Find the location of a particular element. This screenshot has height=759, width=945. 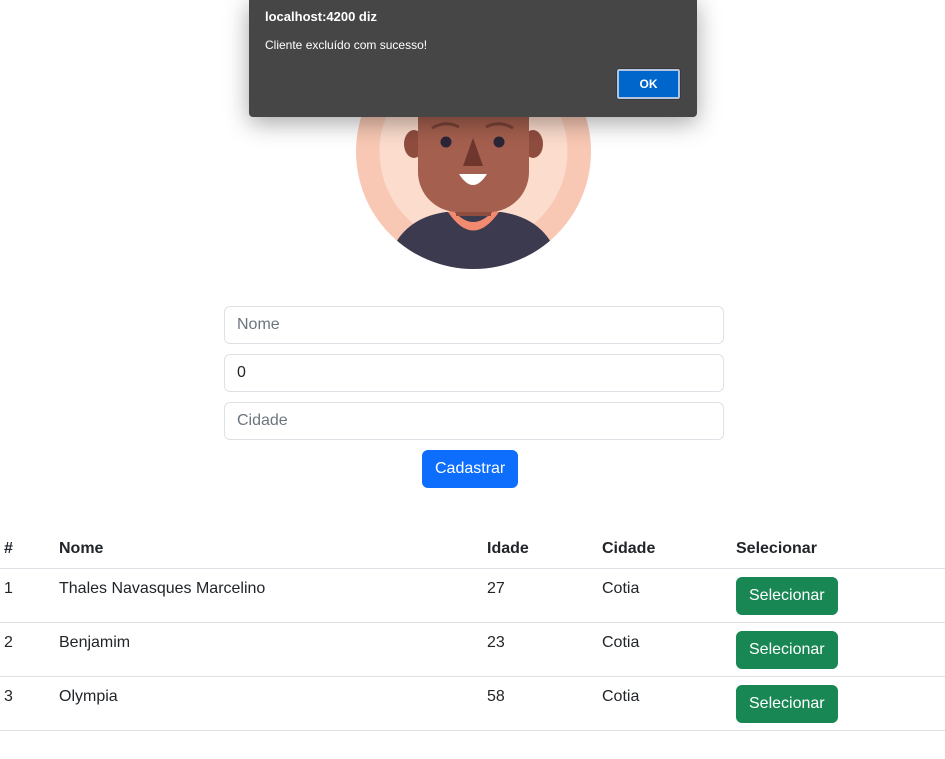

header-id: # is located at coordinates (29, 549).